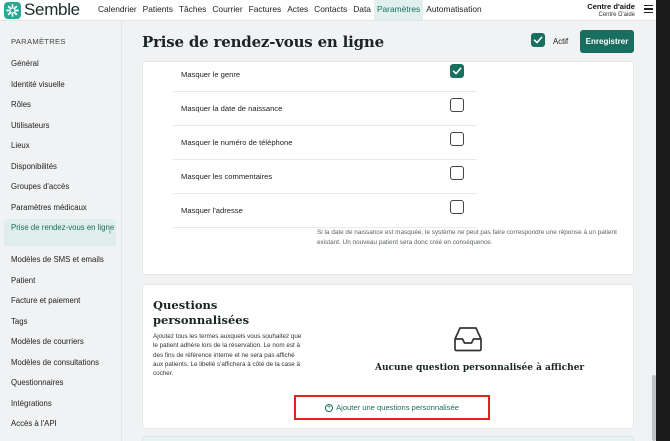 The height and width of the screenshot is (441, 670). What do you see at coordinates (329, 407) in the screenshot?
I see `plus-circle-icon: +` at bounding box center [329, 407].